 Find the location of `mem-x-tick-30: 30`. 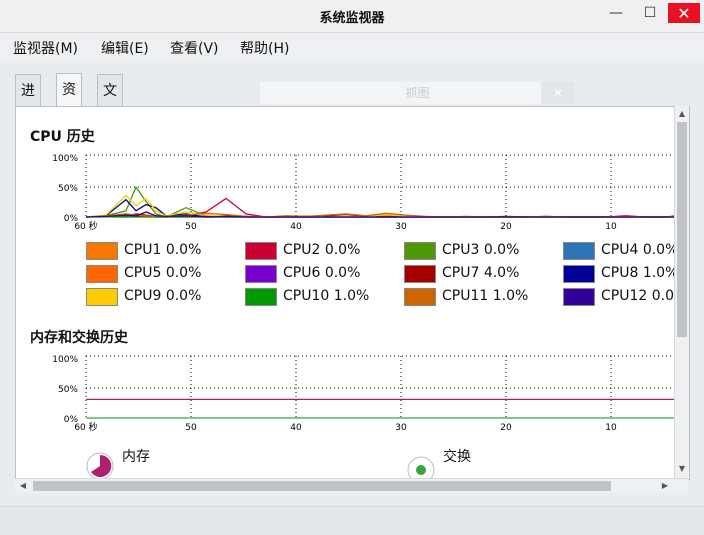

mem-x-tick-30: 30 is located at coordinates (401, 428).